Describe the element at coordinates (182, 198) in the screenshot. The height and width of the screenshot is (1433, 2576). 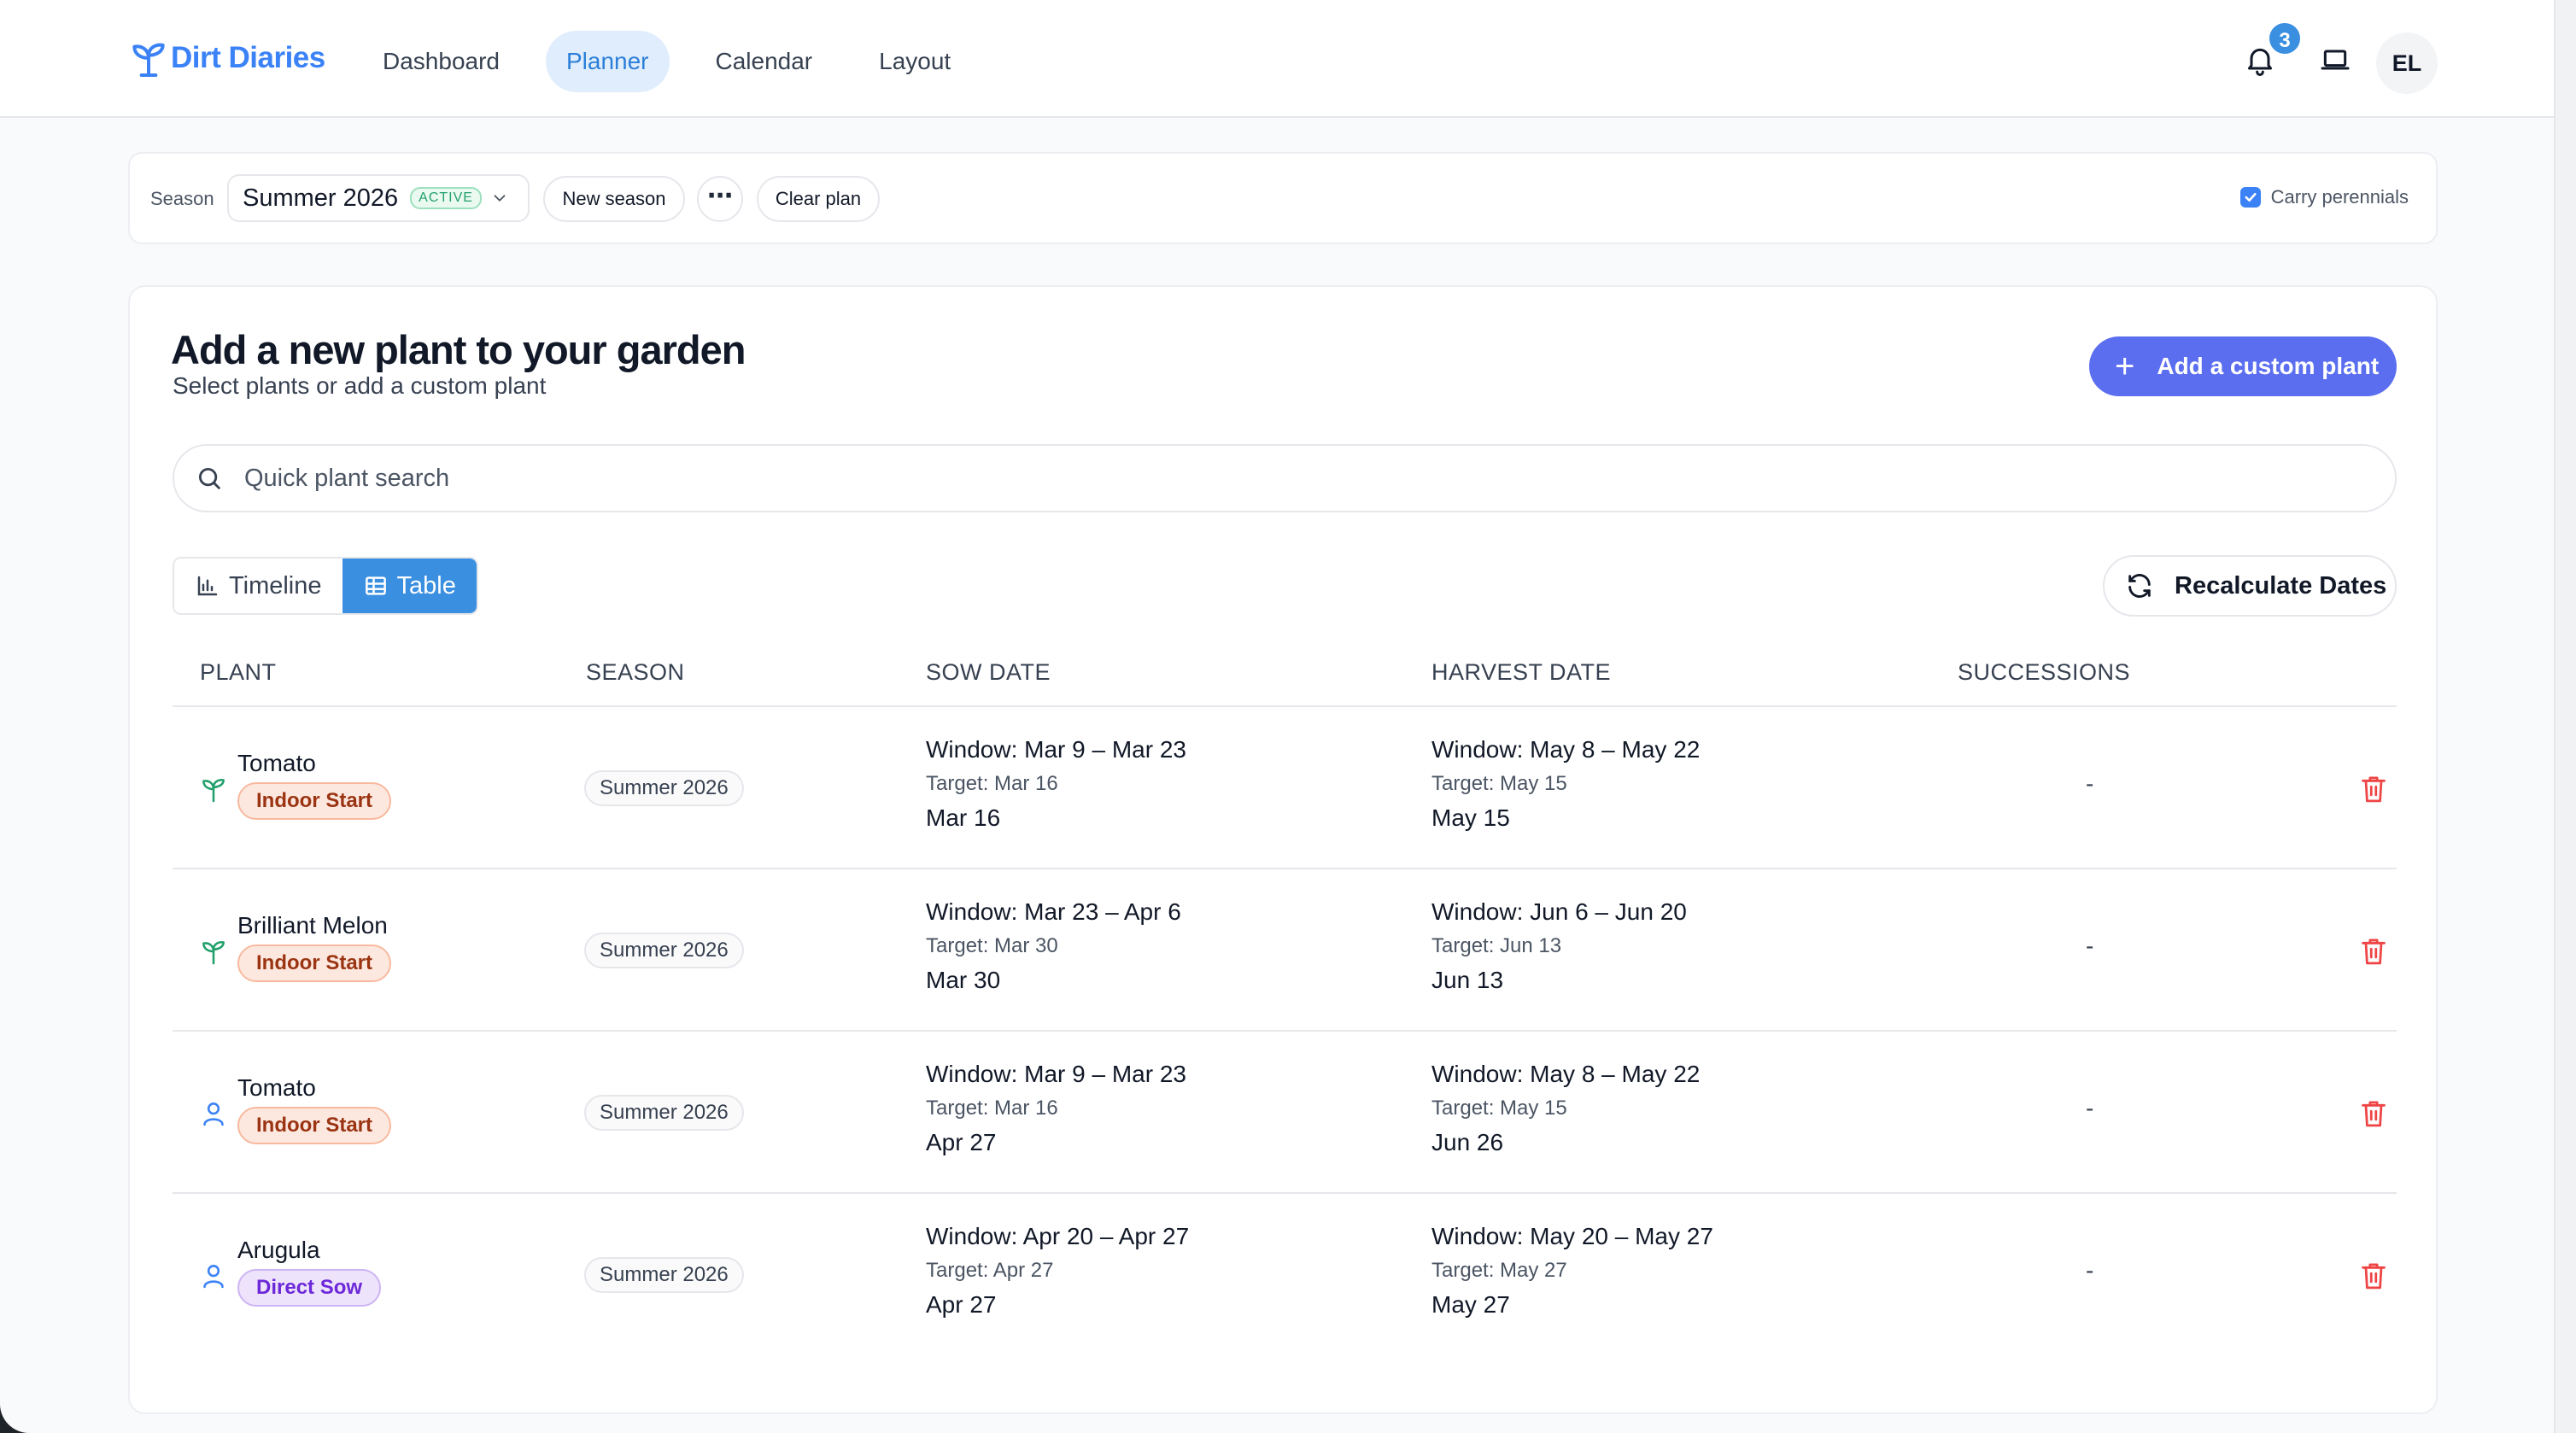
I see `season-label: Season` at that location.